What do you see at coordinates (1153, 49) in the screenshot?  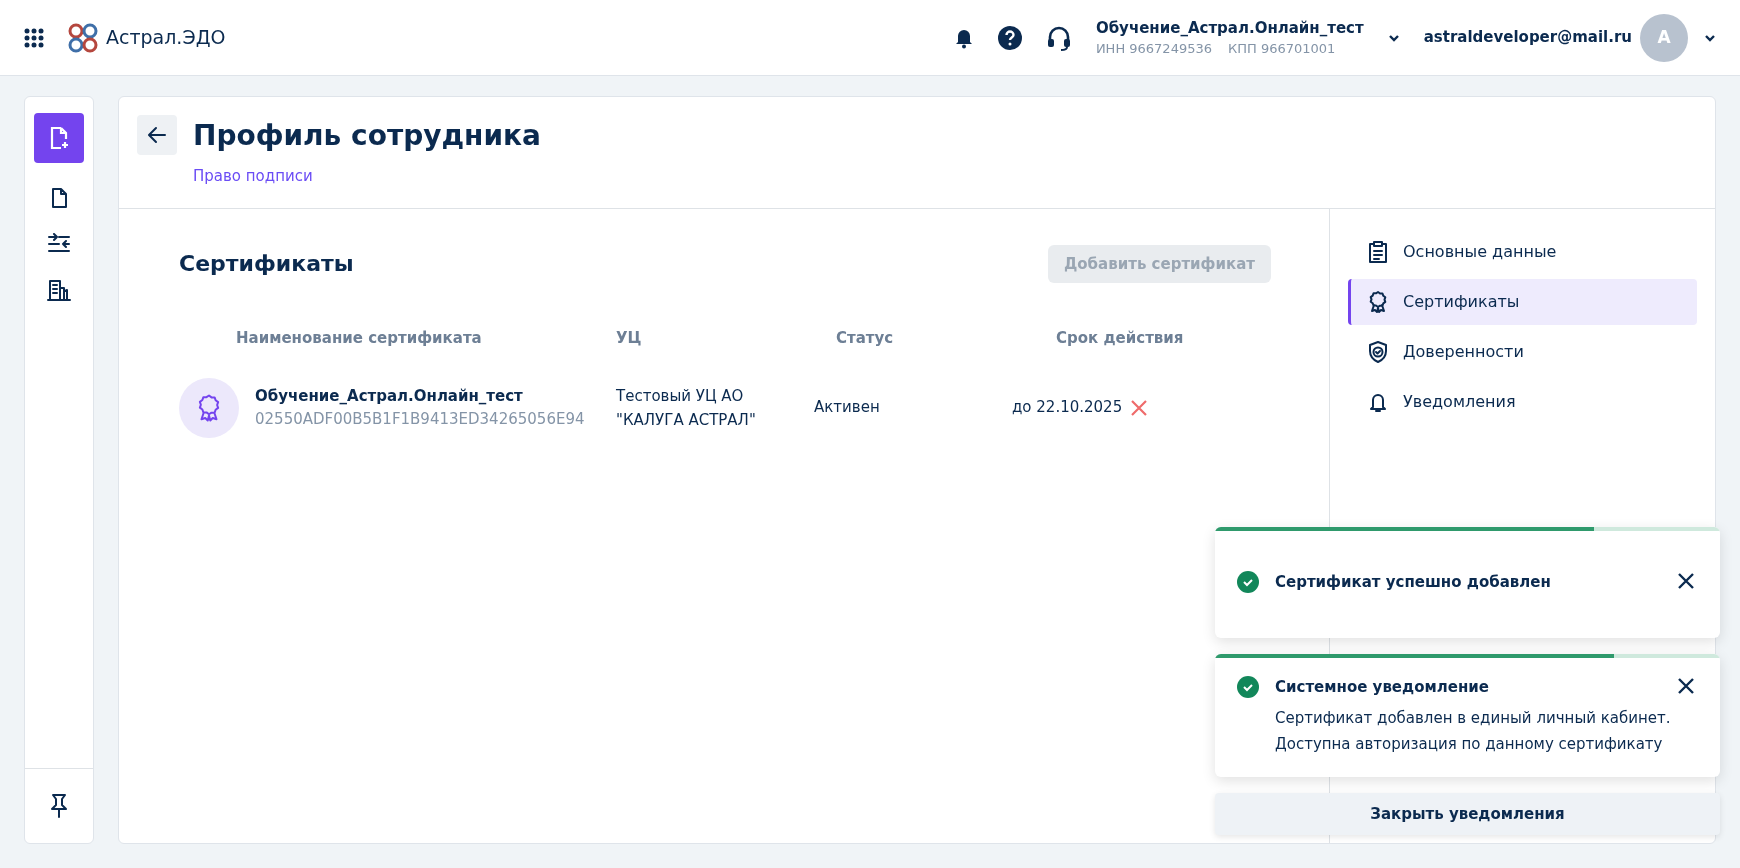 I see `inn-text: ИНН 9667249536` at bounding box center [1153, 49].